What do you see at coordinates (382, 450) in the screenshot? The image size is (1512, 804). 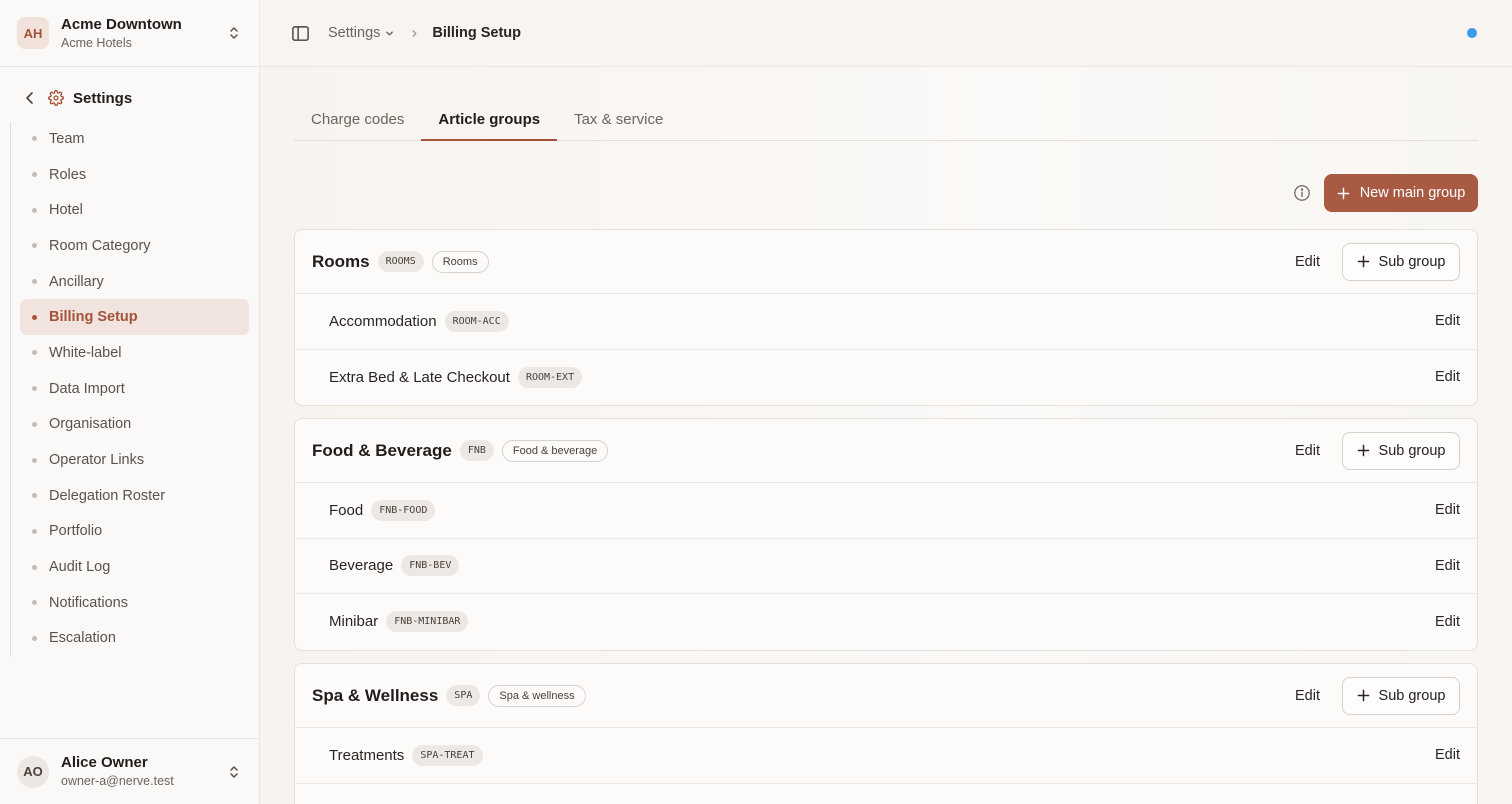 I see `group-title: Food & Beverage` at bounding box center [382, 450].